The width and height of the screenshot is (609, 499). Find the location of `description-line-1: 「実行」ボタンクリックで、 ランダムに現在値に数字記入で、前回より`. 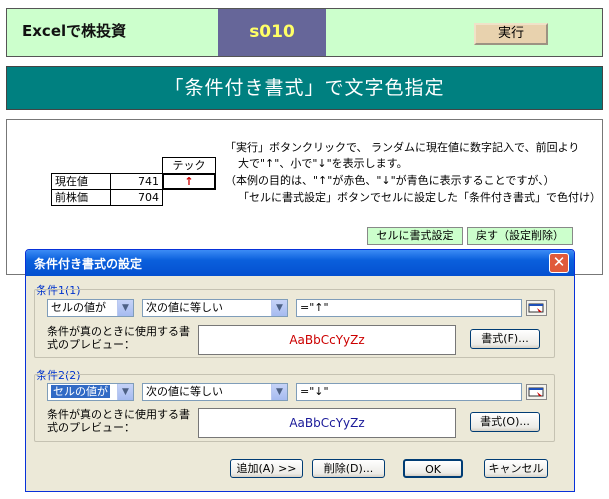

description-line-1: 「実行」ボタンクリックで、 ランダムに現在値に数字記入で、前回より is located at coordinates (402, 147).